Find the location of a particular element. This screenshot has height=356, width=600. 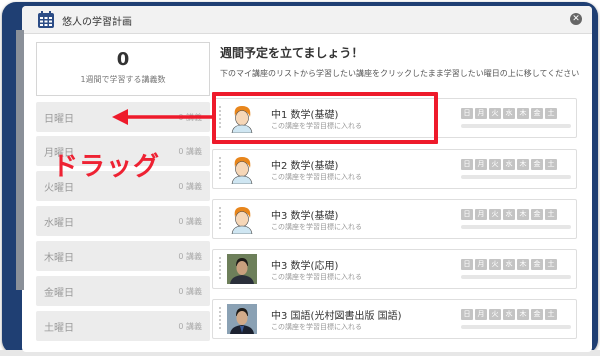

calendar-icon is located at coordinates (46, 19).